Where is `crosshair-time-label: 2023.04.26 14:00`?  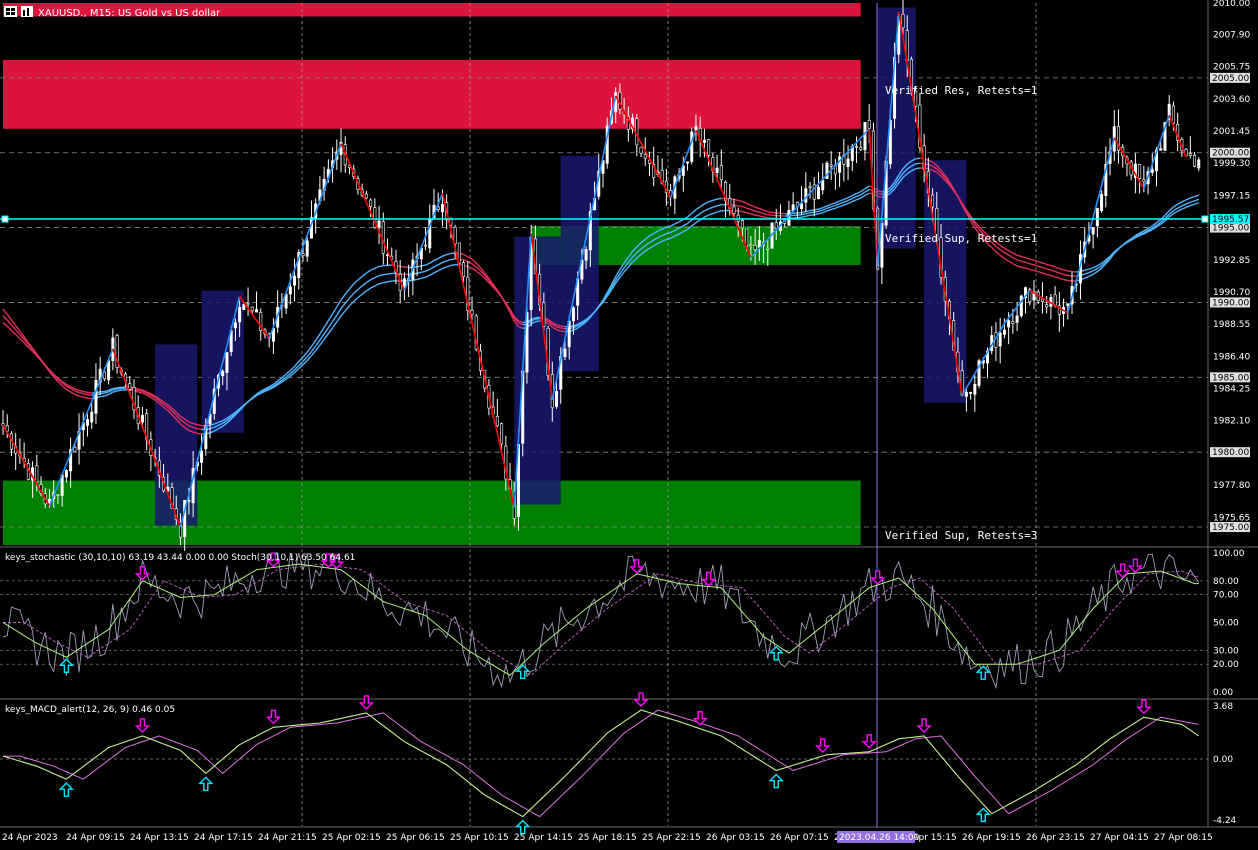
crosshair-time-label: 2023.04.26 14:00 is located at coordinates (879, 838).